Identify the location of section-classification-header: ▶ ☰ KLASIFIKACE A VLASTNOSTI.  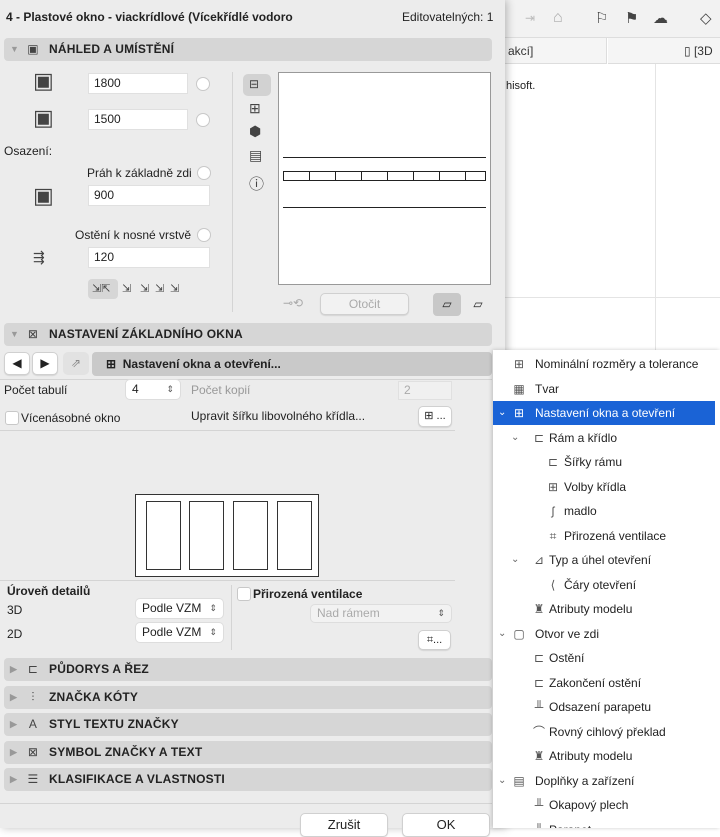
(248, 779).